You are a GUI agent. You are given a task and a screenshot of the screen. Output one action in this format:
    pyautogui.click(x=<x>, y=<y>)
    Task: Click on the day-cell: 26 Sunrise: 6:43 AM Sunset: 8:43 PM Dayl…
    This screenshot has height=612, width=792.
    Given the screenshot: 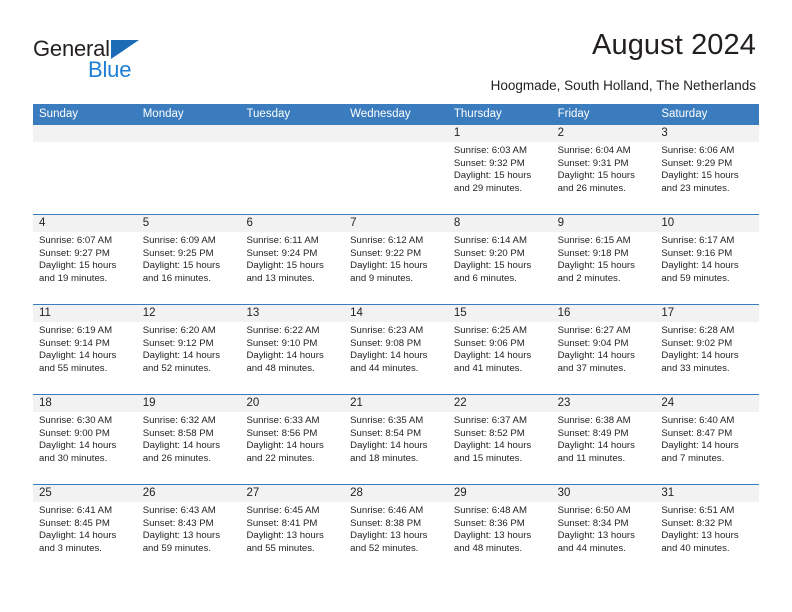 What is the action you would take?
    pyautogui.click(x=188, y=529)
    